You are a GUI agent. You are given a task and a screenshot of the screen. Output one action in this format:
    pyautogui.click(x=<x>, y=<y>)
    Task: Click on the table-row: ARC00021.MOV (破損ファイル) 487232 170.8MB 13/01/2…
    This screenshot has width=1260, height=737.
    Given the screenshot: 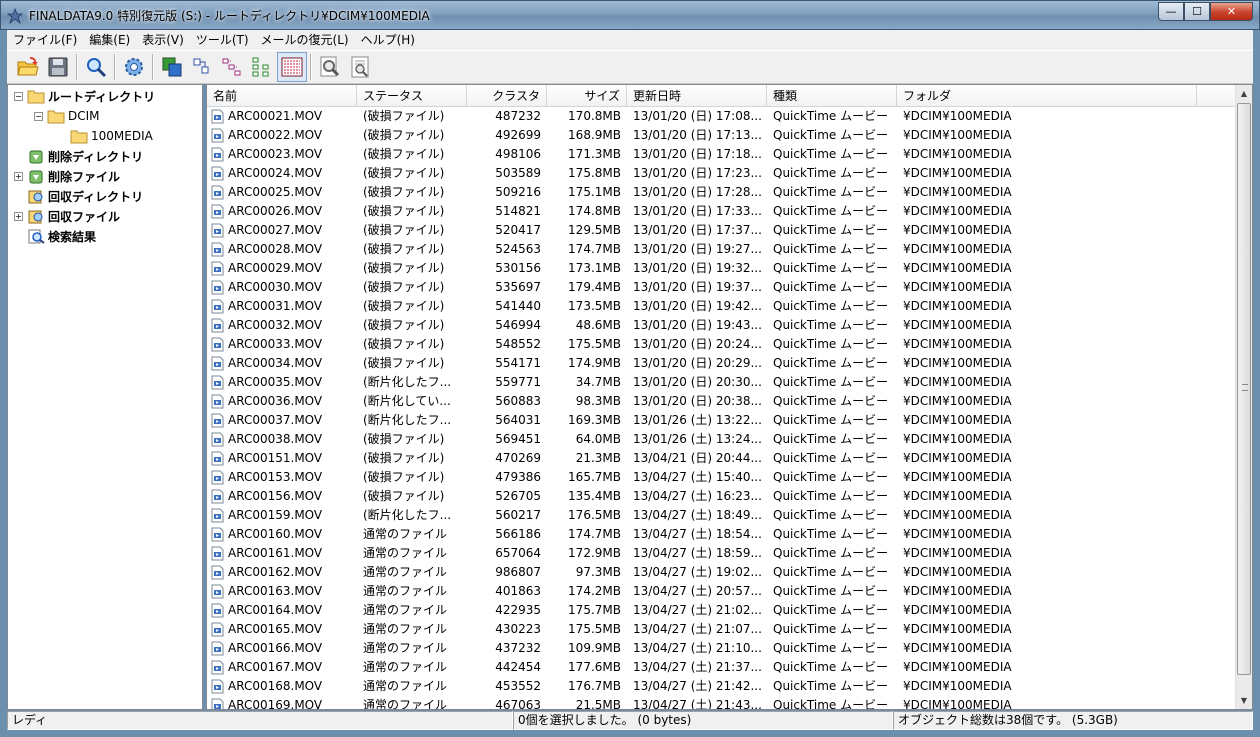 What is the action you would take?
    pyautogui.click(x=722, y=116)
    